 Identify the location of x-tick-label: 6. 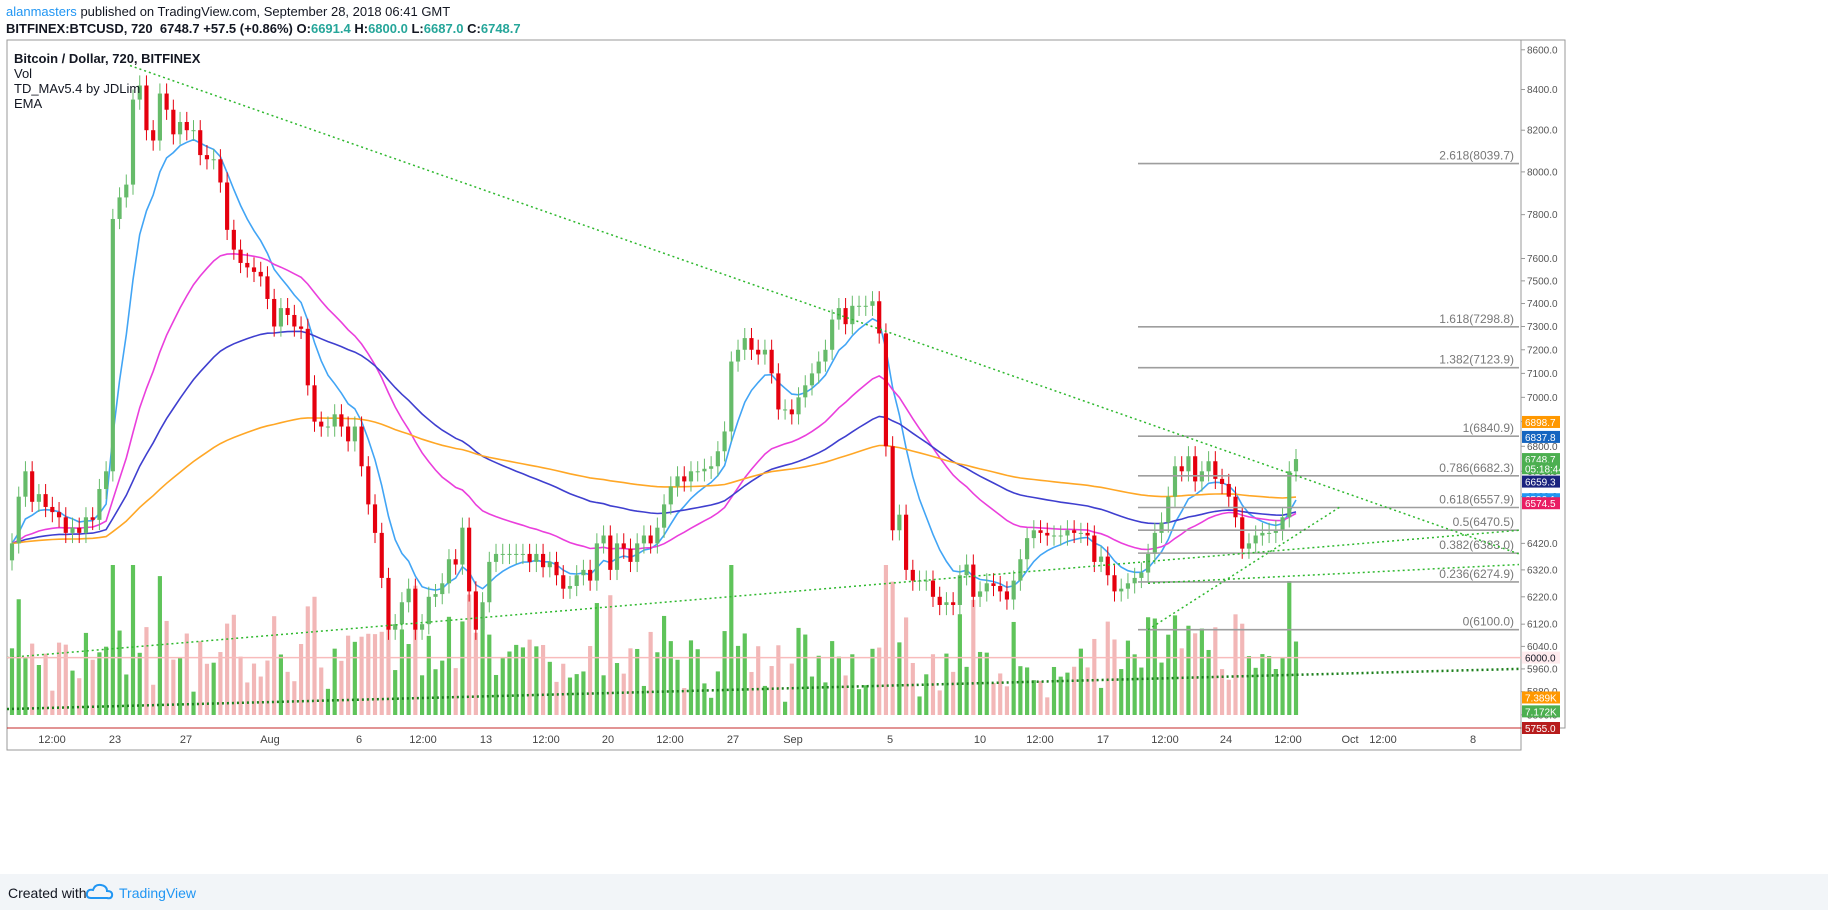
(359, 740).